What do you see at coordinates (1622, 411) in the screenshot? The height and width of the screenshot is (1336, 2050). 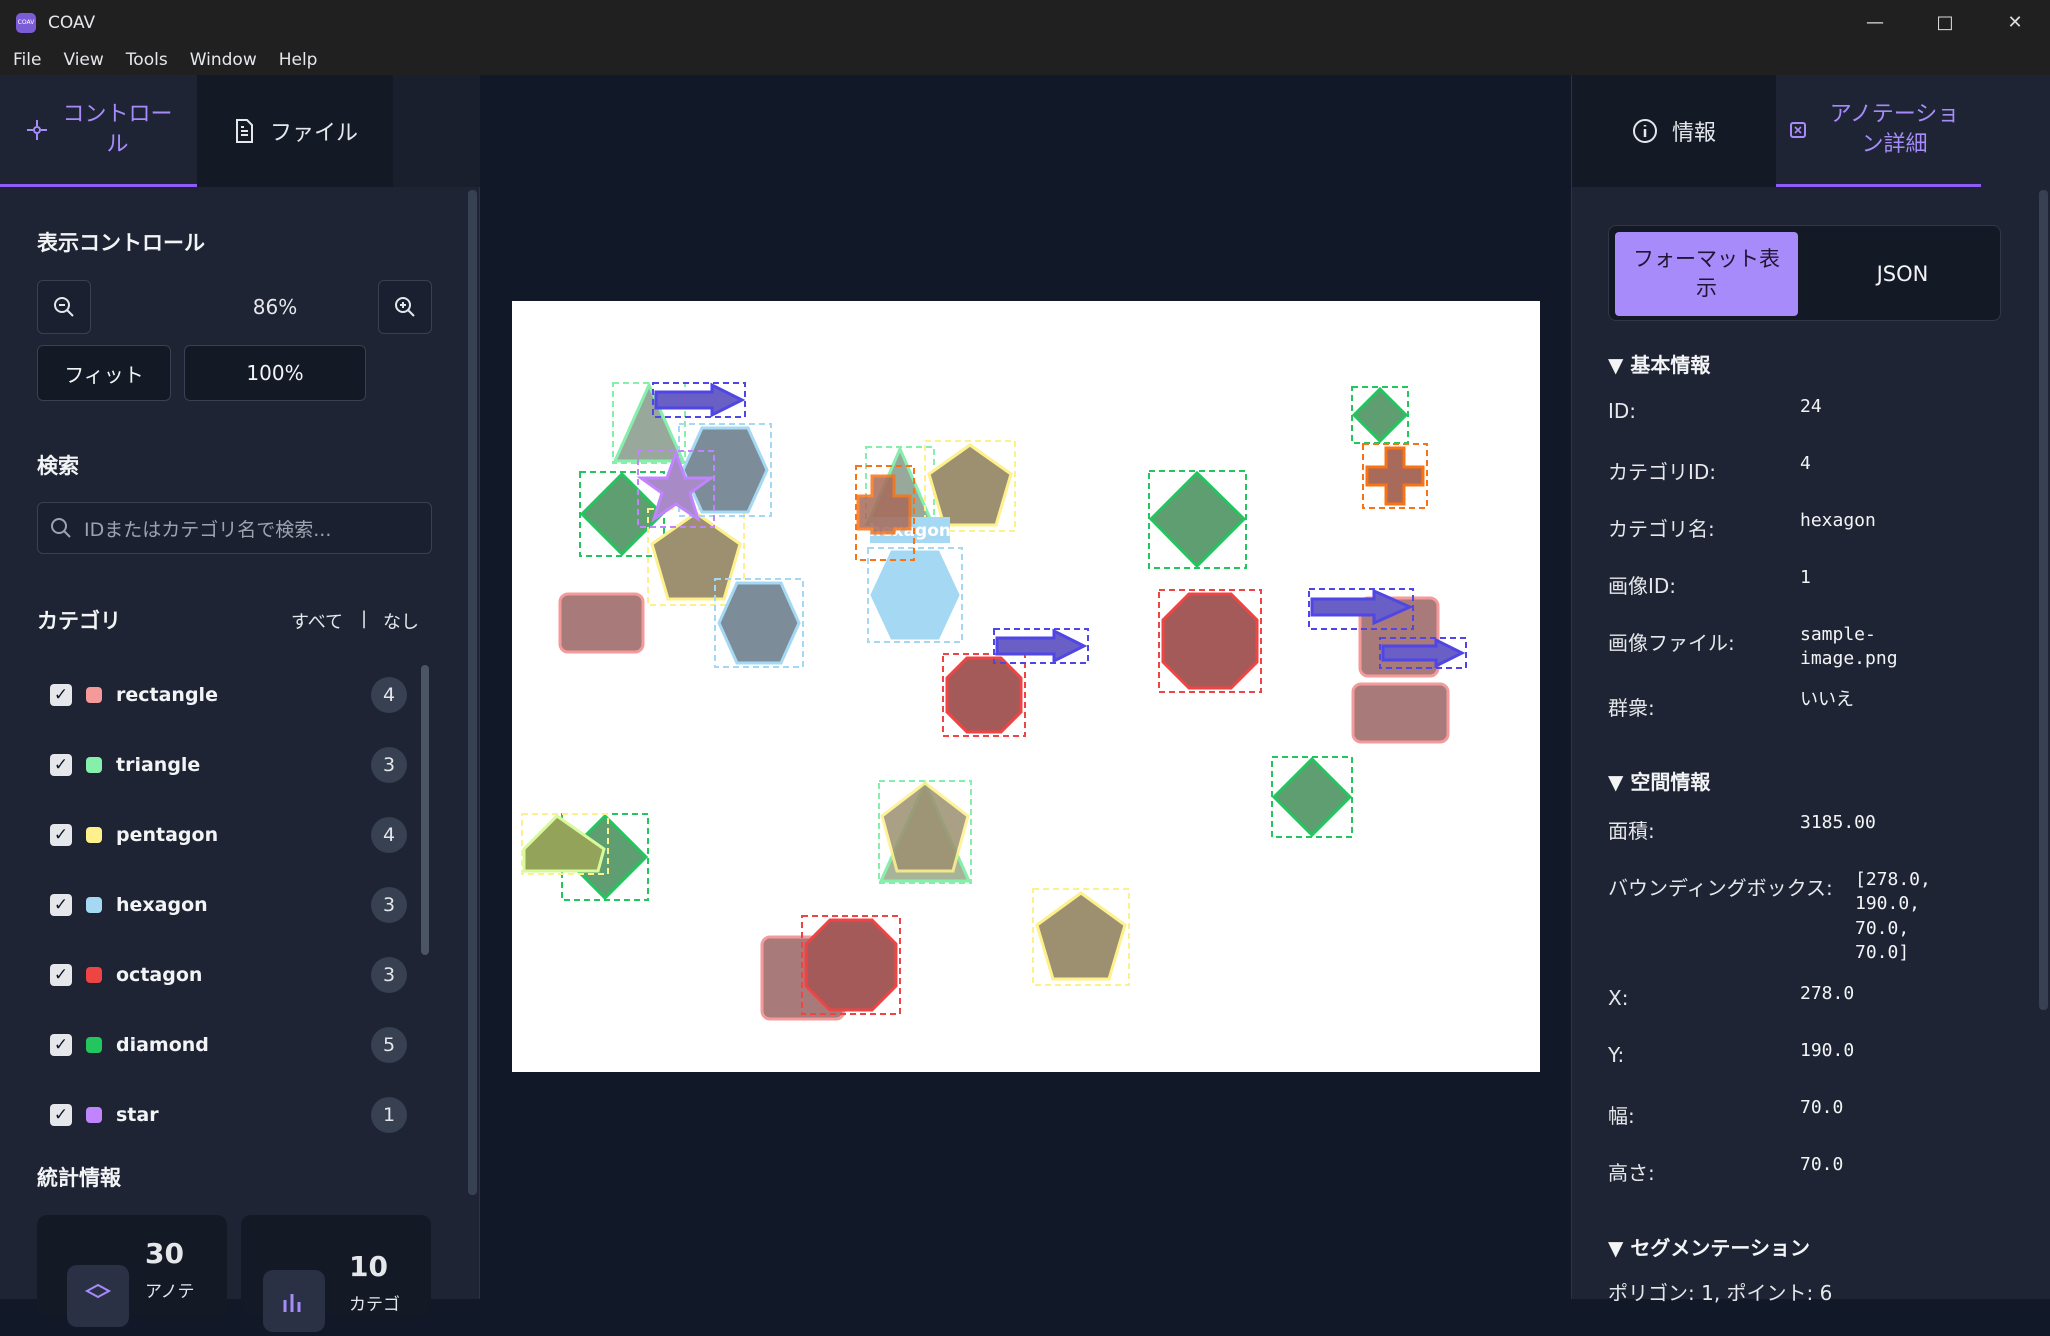 I see `basic-label: ID:` at bounding box center [1622, 411].